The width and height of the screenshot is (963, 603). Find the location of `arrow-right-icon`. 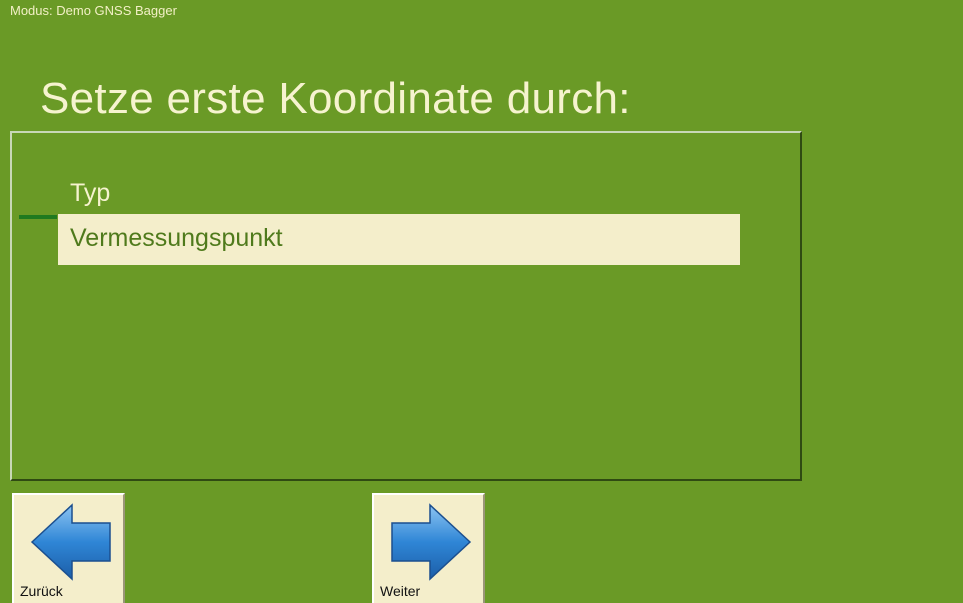

arrow-right-icon is located at coordinates (431, 542).